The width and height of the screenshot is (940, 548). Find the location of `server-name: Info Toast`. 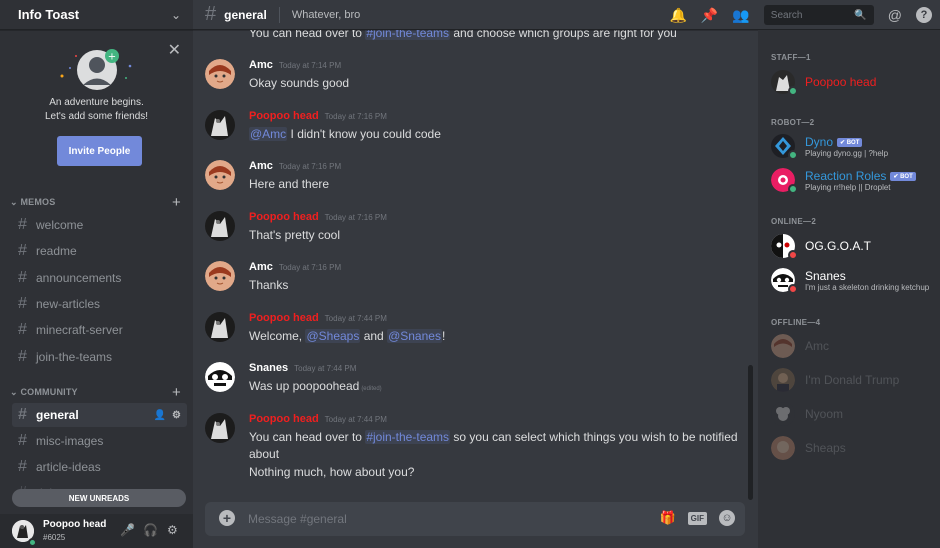

server-name: Info Toast is located at coordinates (49, 14).